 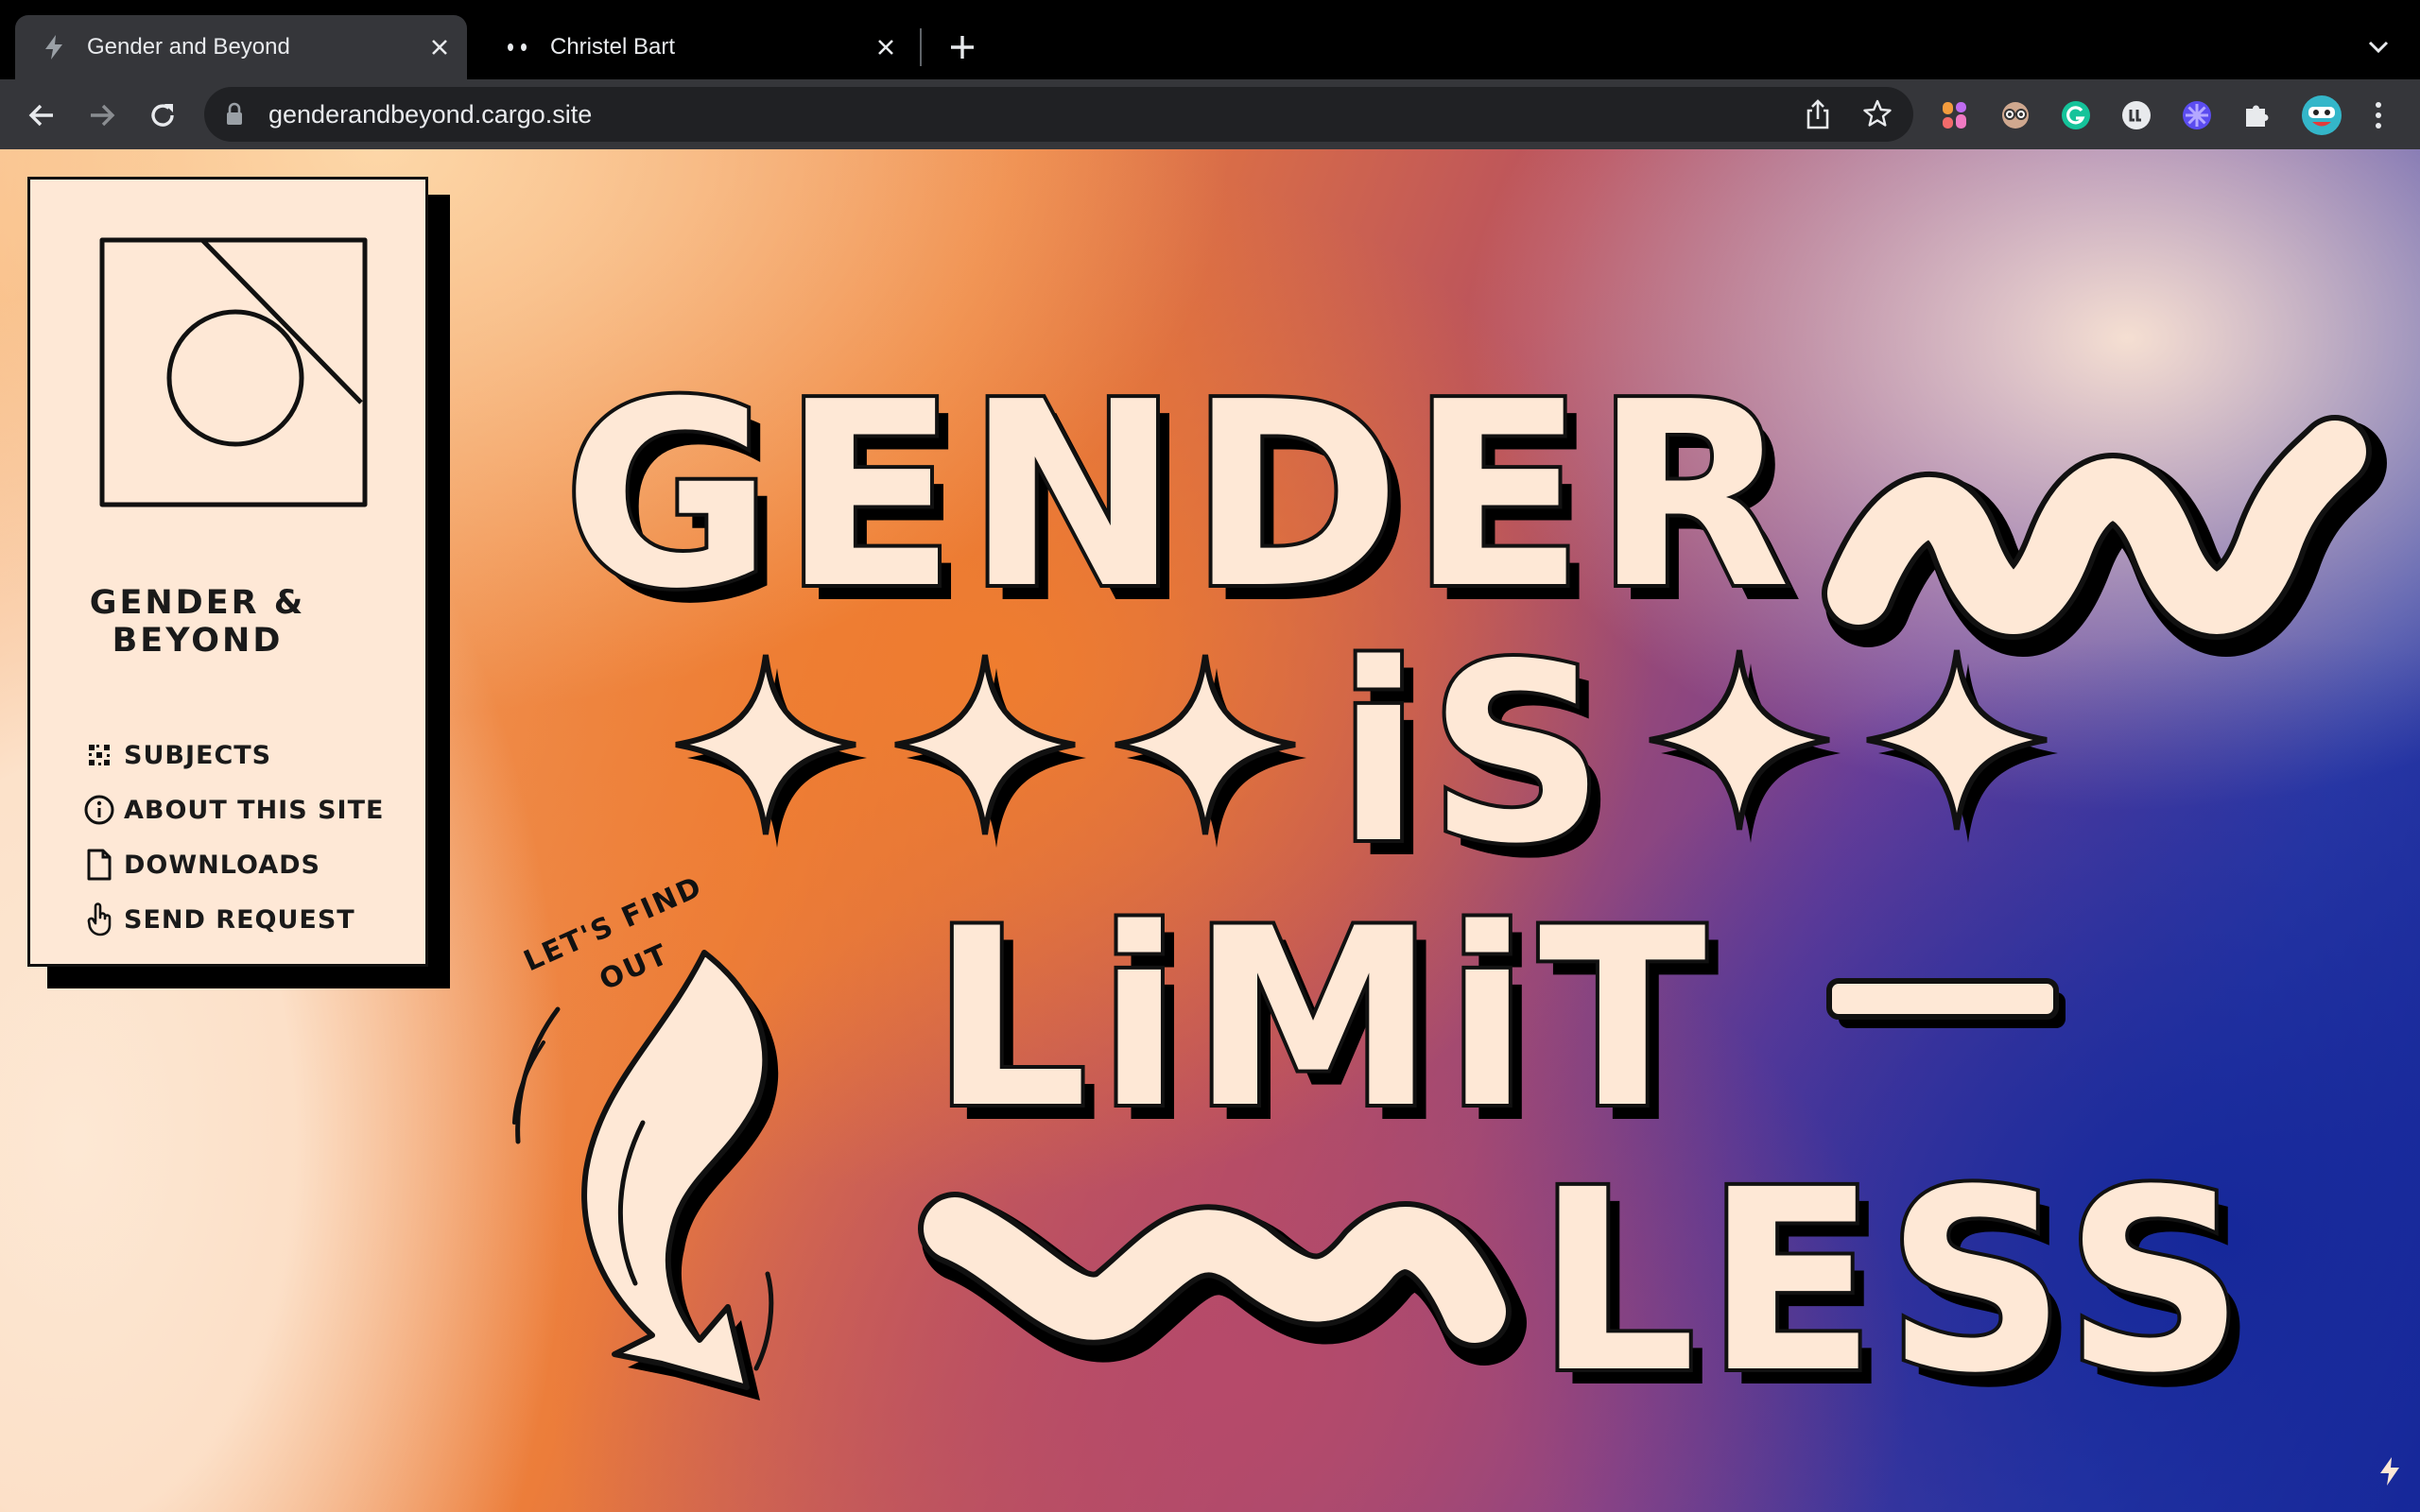 I want to click on lock-icon, so click(x=234, y=116).